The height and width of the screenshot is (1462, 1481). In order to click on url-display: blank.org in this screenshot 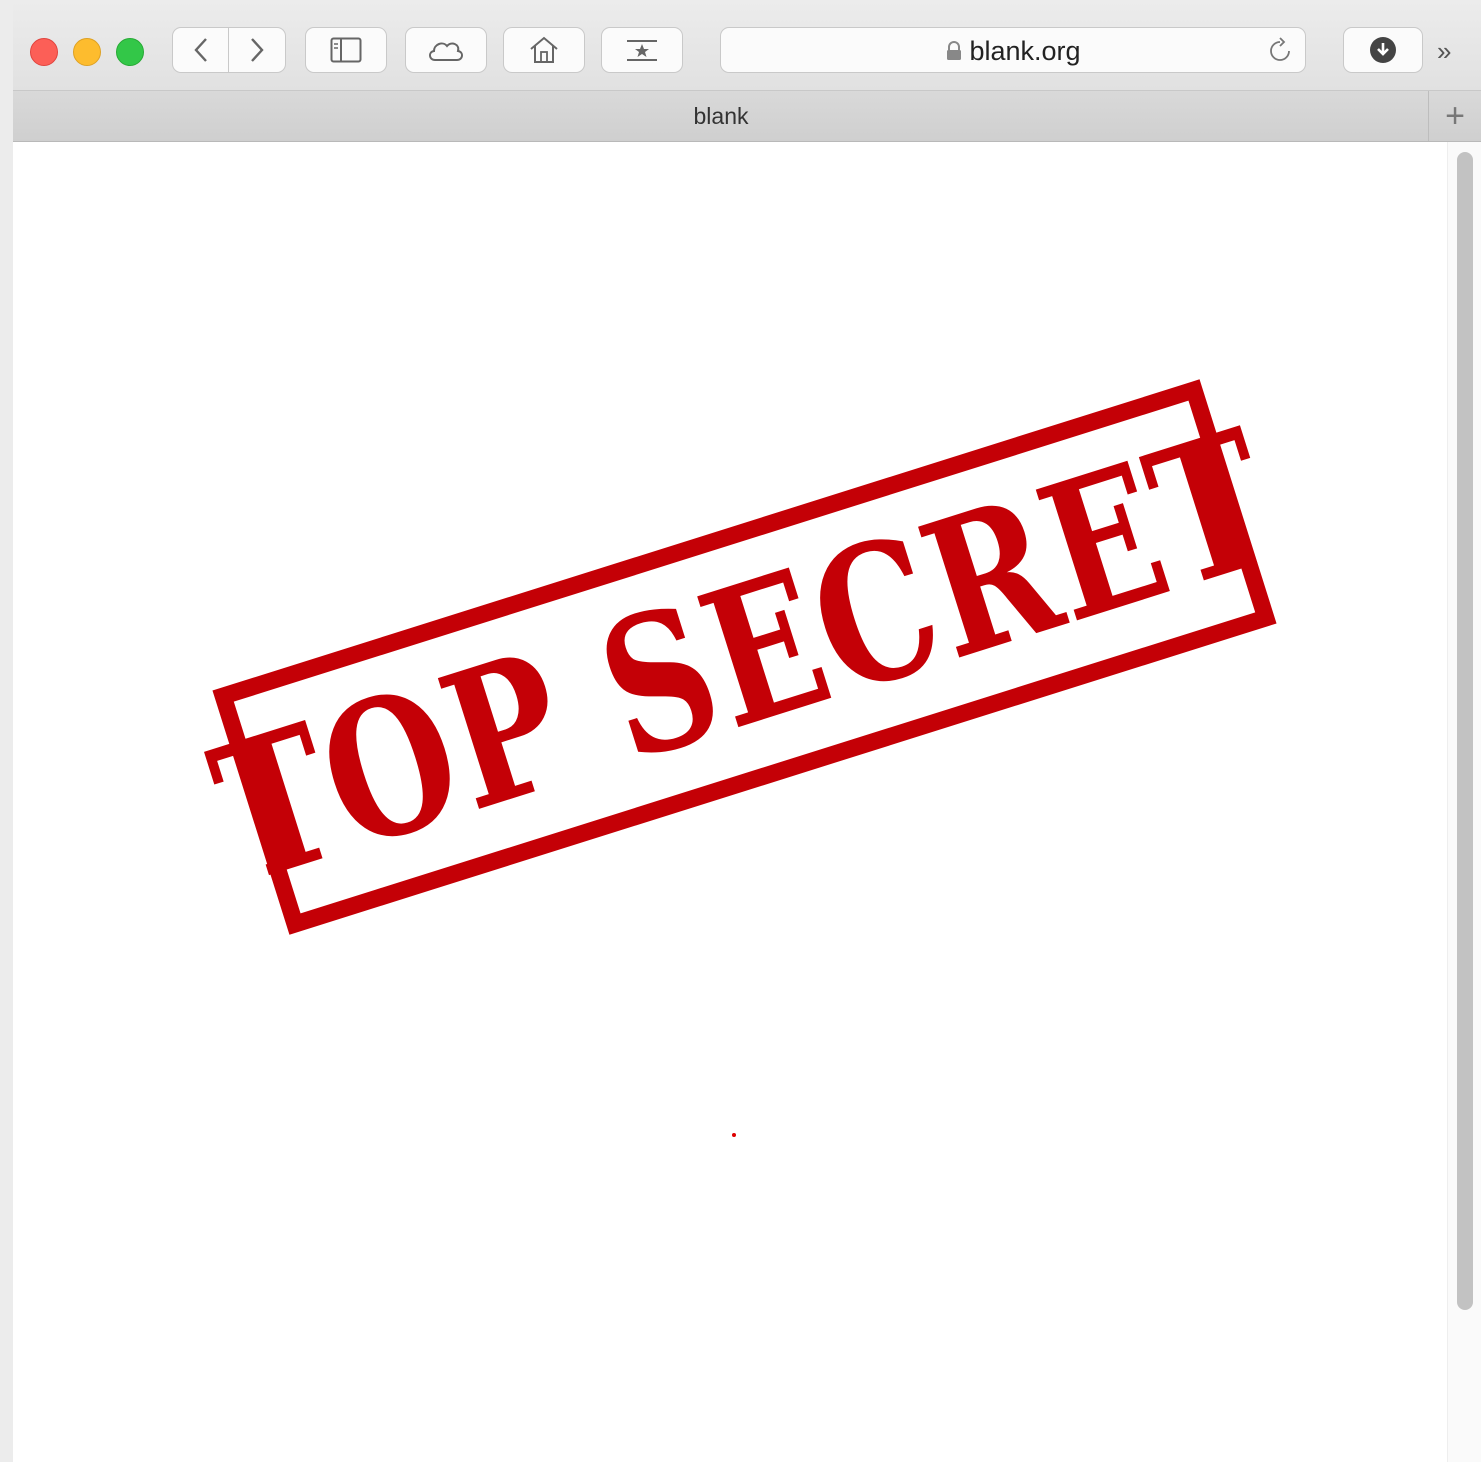, I will do `click(1013, 51)`.